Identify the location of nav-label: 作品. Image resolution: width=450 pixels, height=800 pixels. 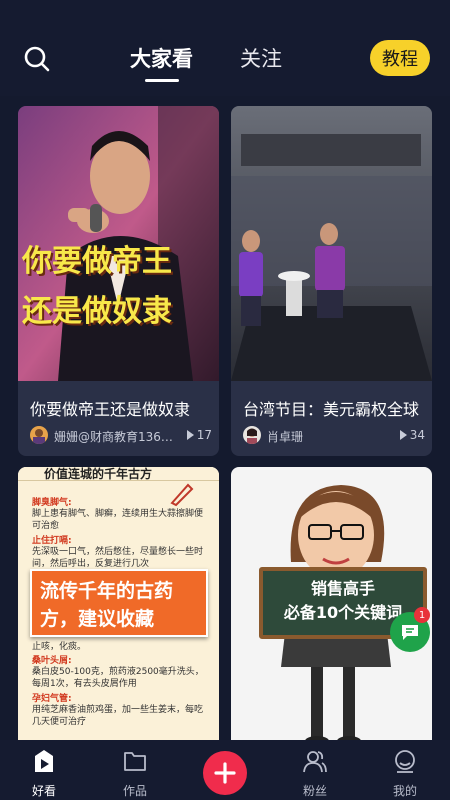
(134, 791).